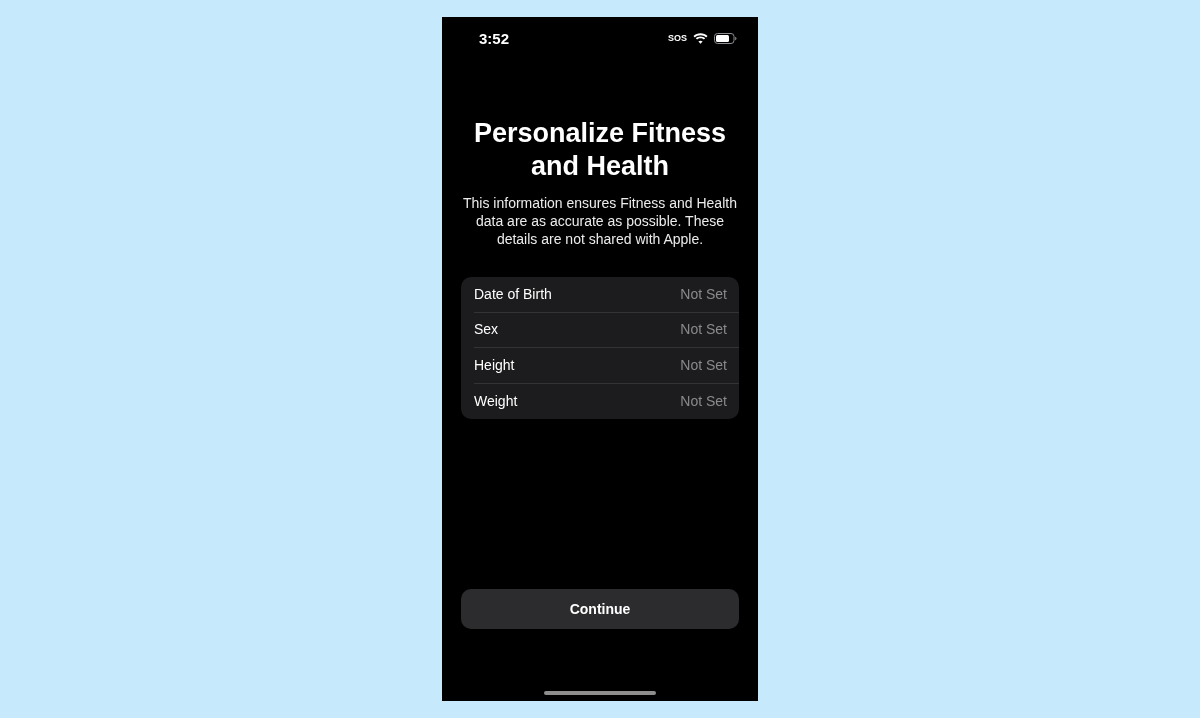  What do you see at coordinates (600, 693) in the screenshot?
I see `home-indicator` at bounding box center [600, 693].